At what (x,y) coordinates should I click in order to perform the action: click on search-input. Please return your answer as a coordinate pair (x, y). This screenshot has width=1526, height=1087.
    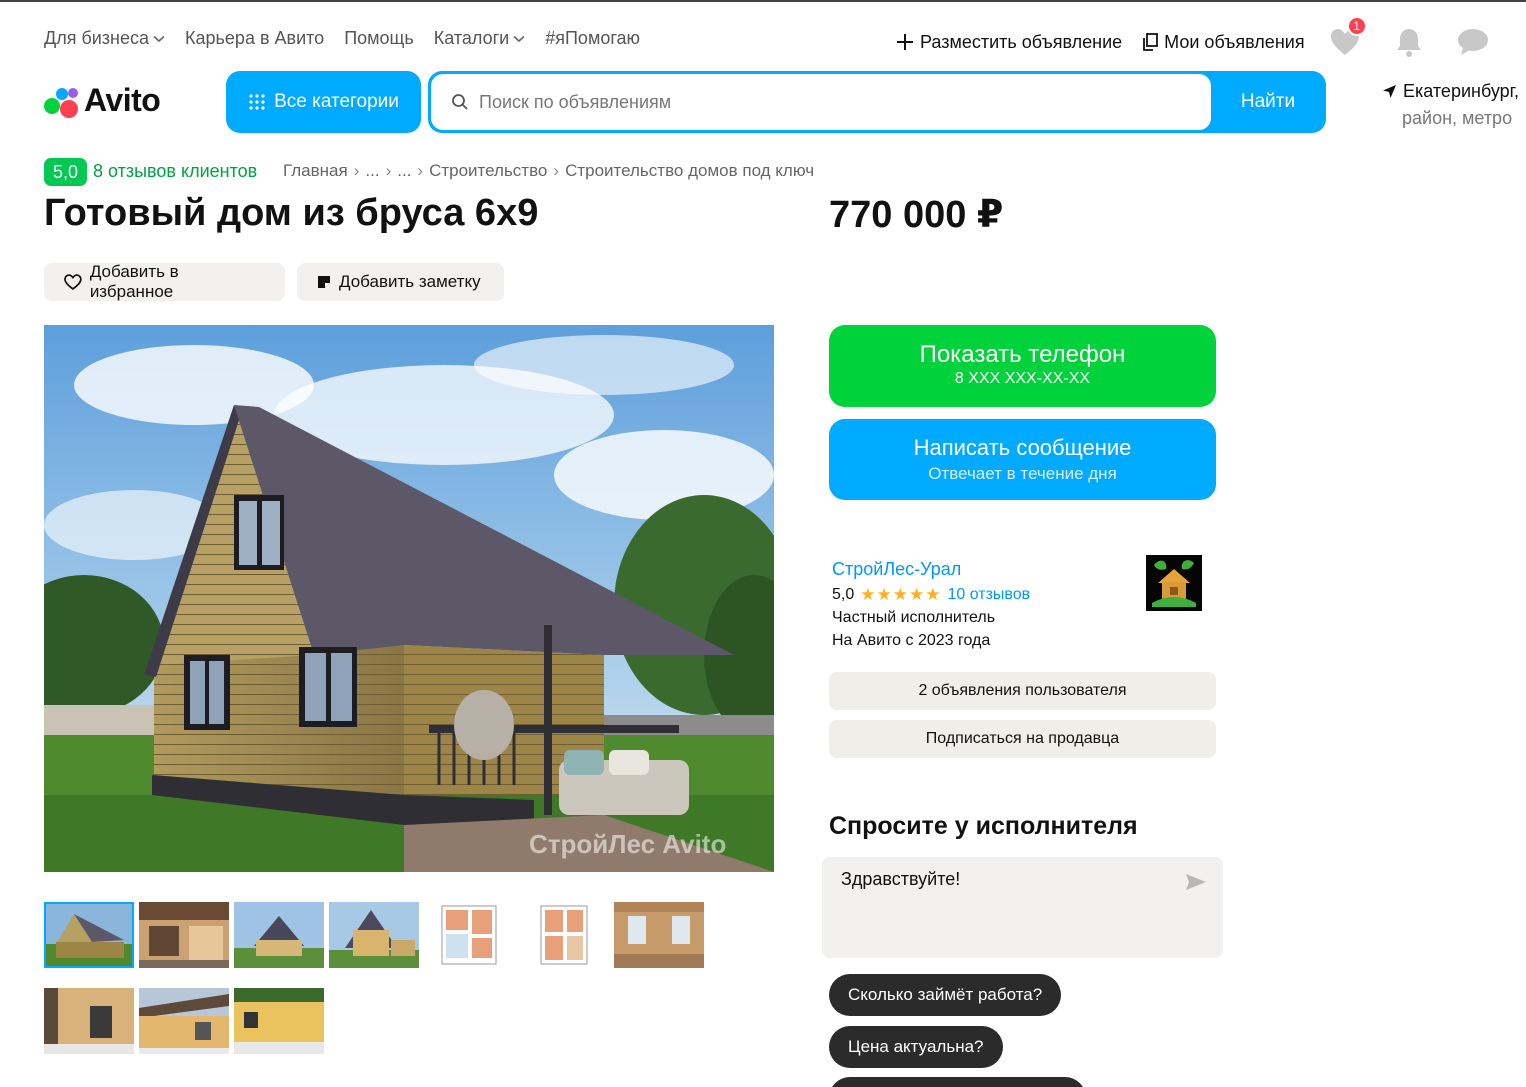
    Looking at the image, I should click on (829, 102).